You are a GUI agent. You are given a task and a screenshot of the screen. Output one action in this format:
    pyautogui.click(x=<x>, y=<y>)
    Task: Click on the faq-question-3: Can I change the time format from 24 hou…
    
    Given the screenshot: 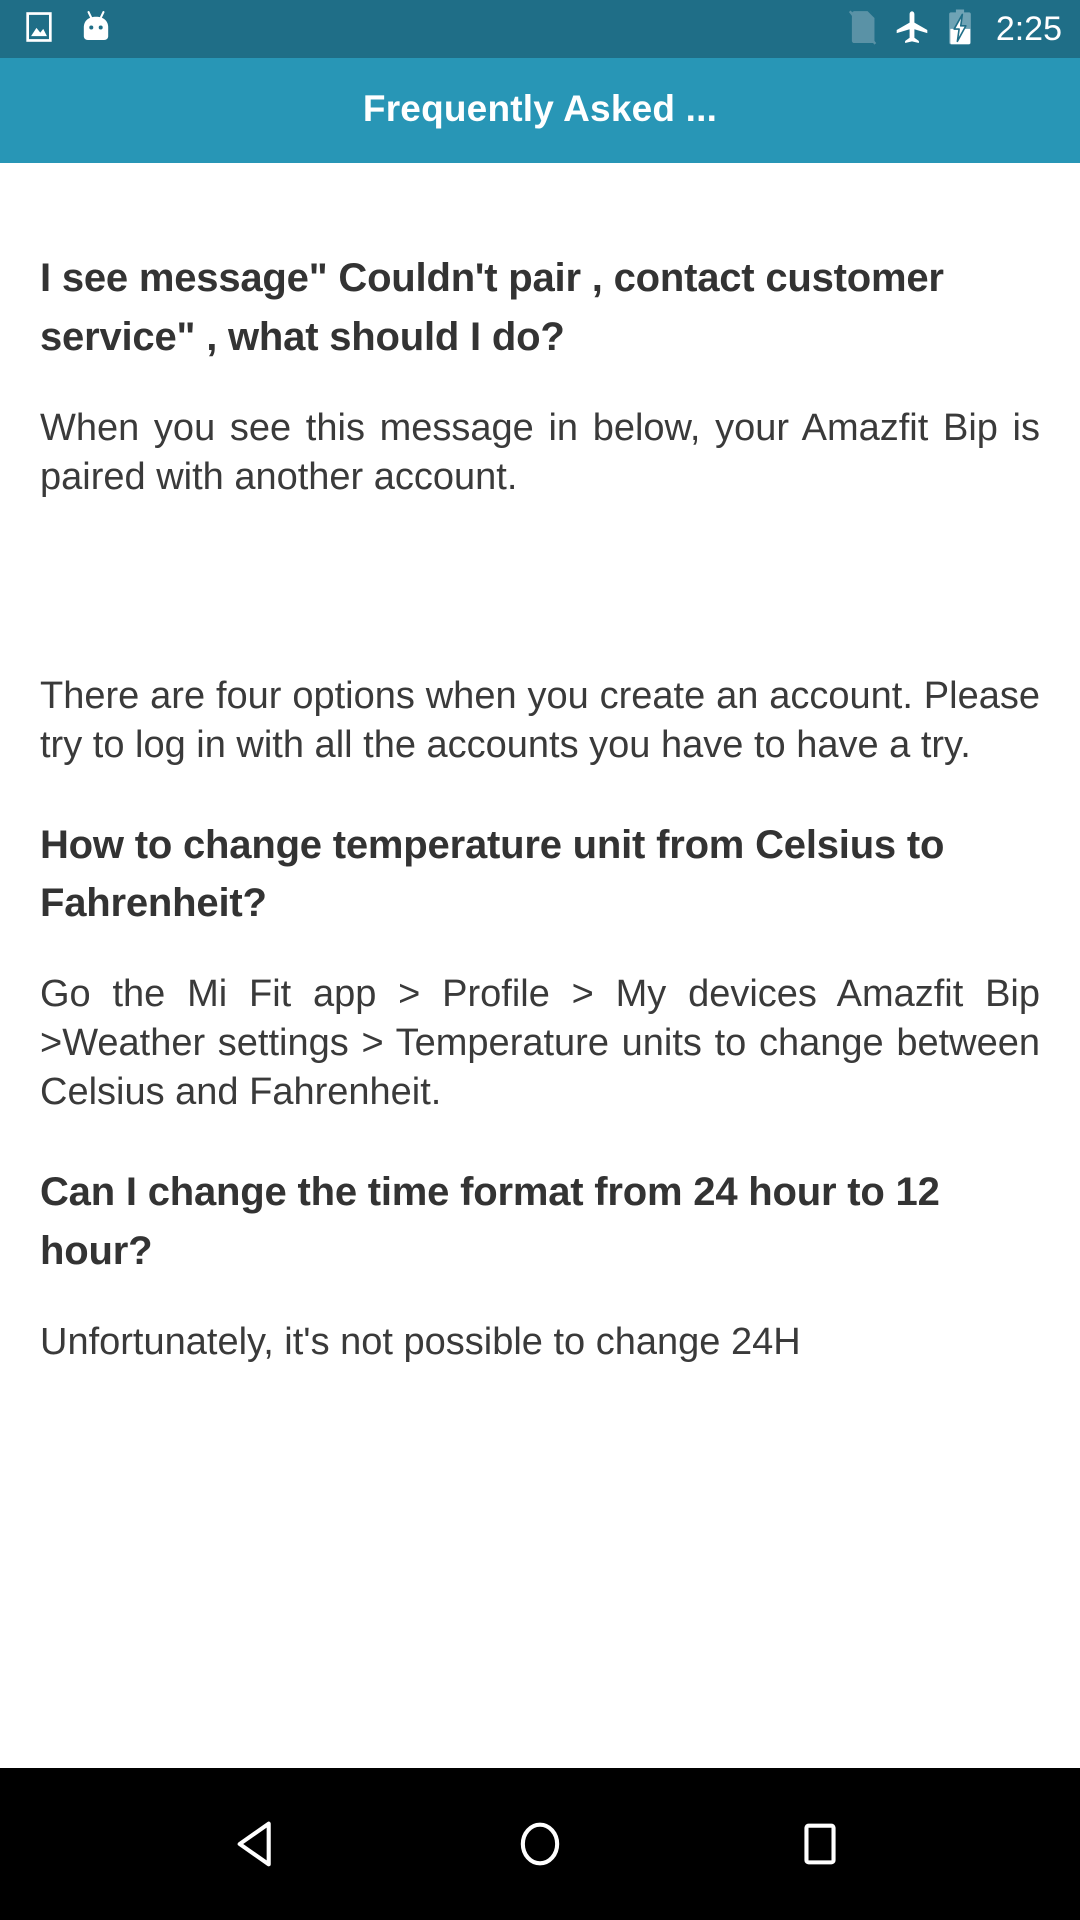 What is the action you would take?
    pyautogui.click(x=490, y=1222)
    